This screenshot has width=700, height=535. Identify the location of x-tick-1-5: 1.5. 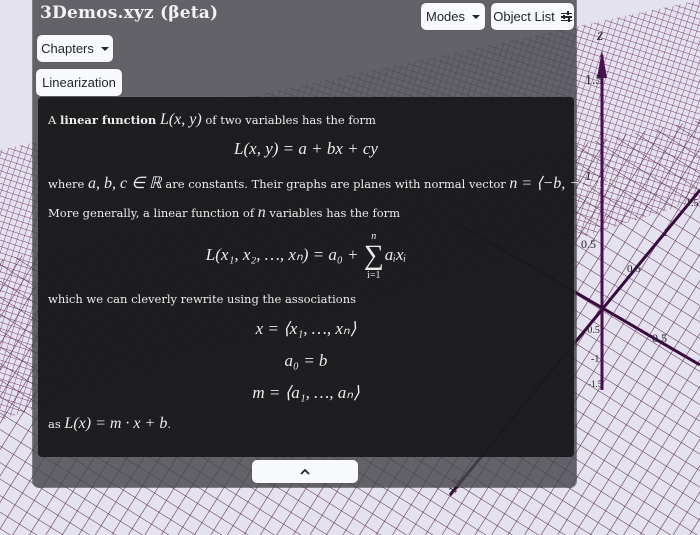
(692, 203).